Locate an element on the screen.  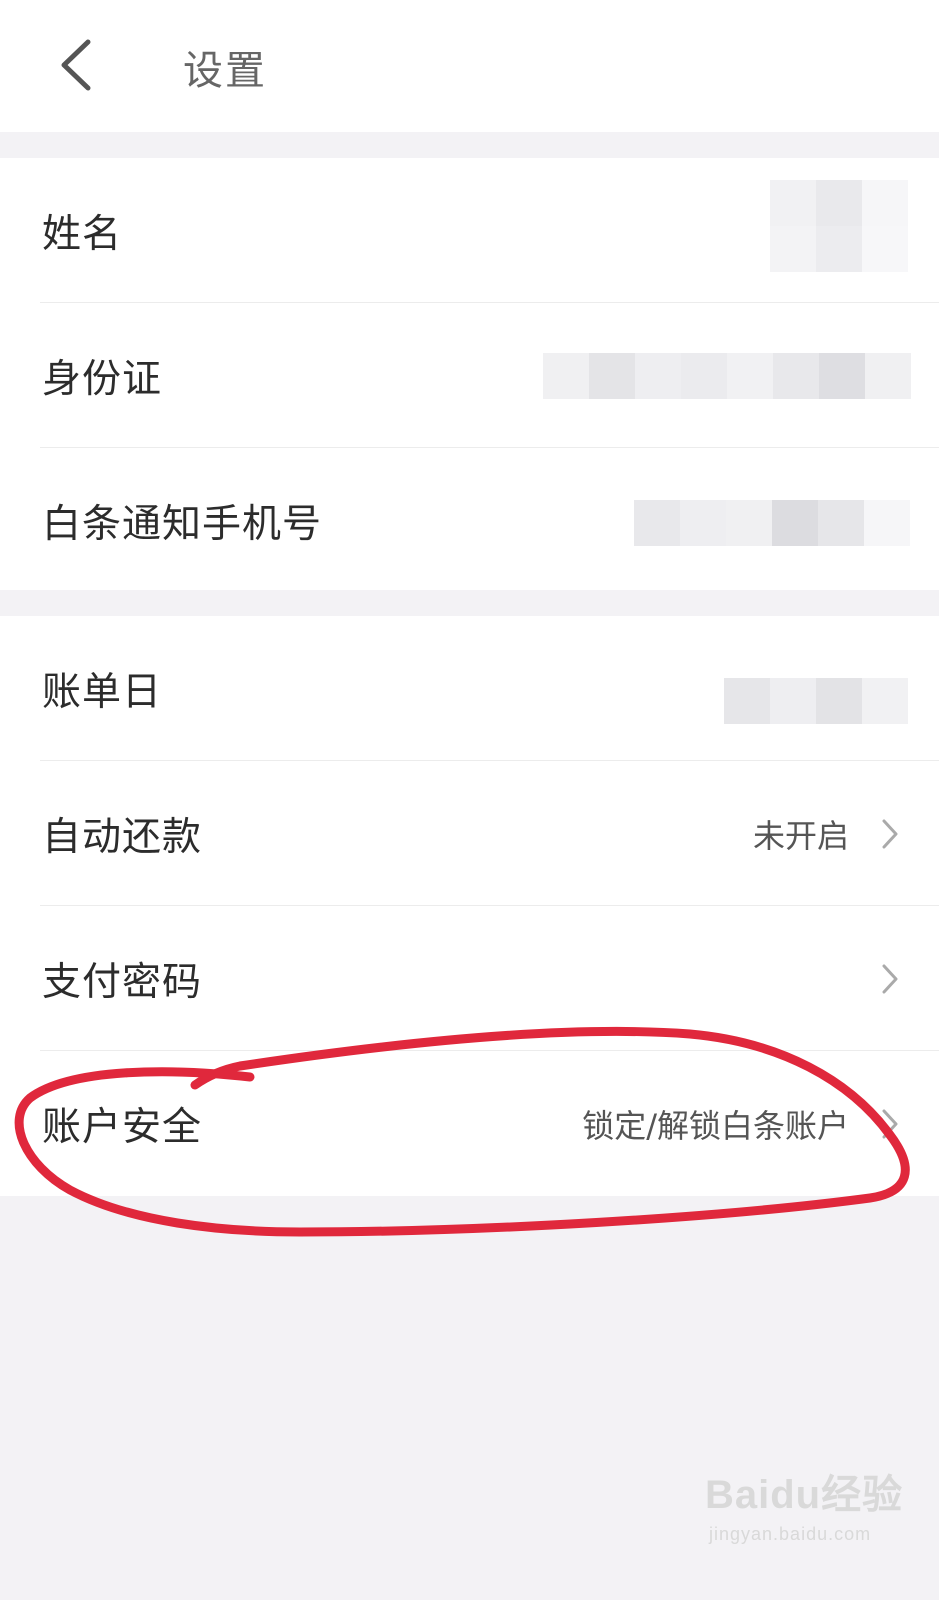
chevron-left-icon is located at coordinates (76, 65).